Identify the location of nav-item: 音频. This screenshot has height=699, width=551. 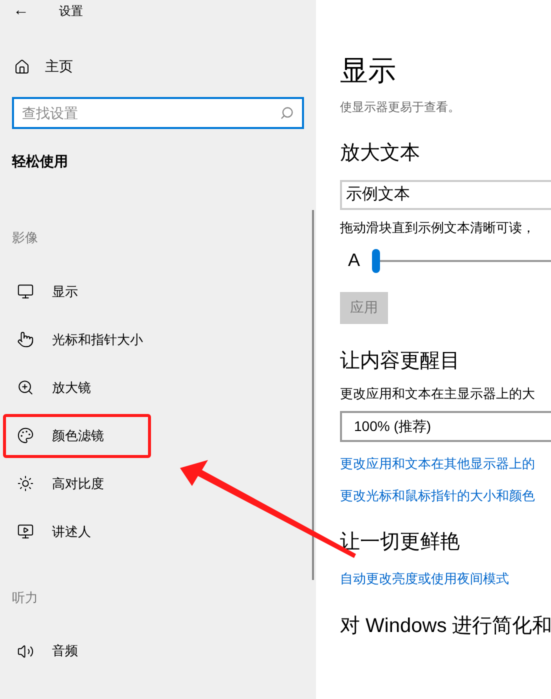
(77, 651).